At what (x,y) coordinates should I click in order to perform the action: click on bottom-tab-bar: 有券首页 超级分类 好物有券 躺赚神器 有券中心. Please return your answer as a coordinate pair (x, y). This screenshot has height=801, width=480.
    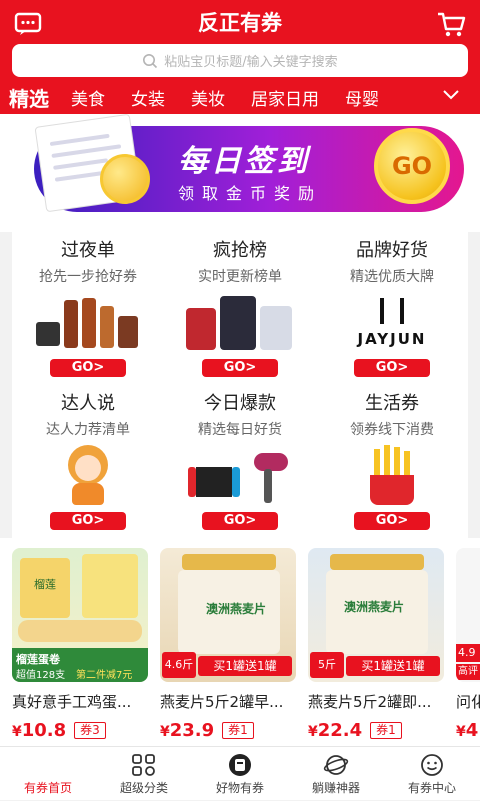
    Looking at the image, I should click on (240, 773).